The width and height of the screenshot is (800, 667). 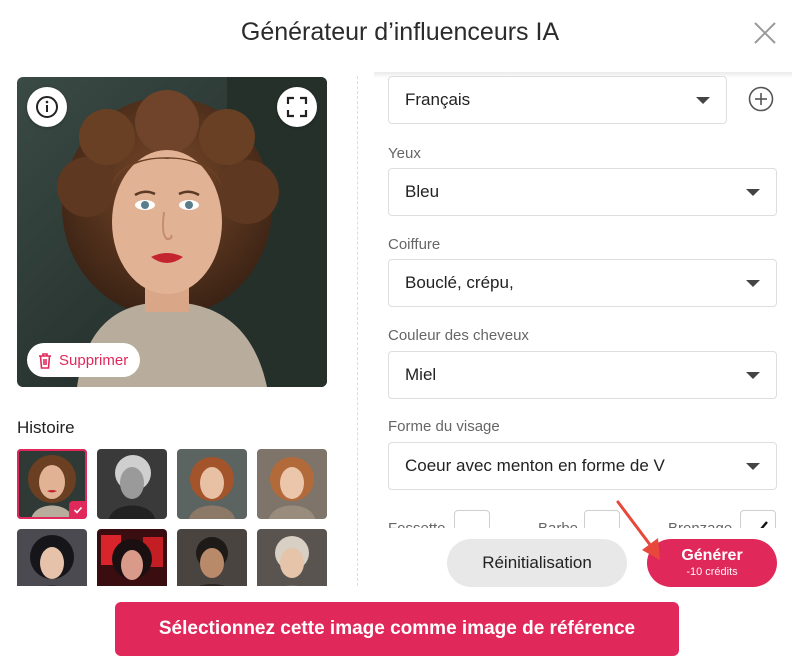 What do you see at coordinates (582, 192) in the screenshot?
I see `eyes-select: Bleu` at bounding box center [582, 192].